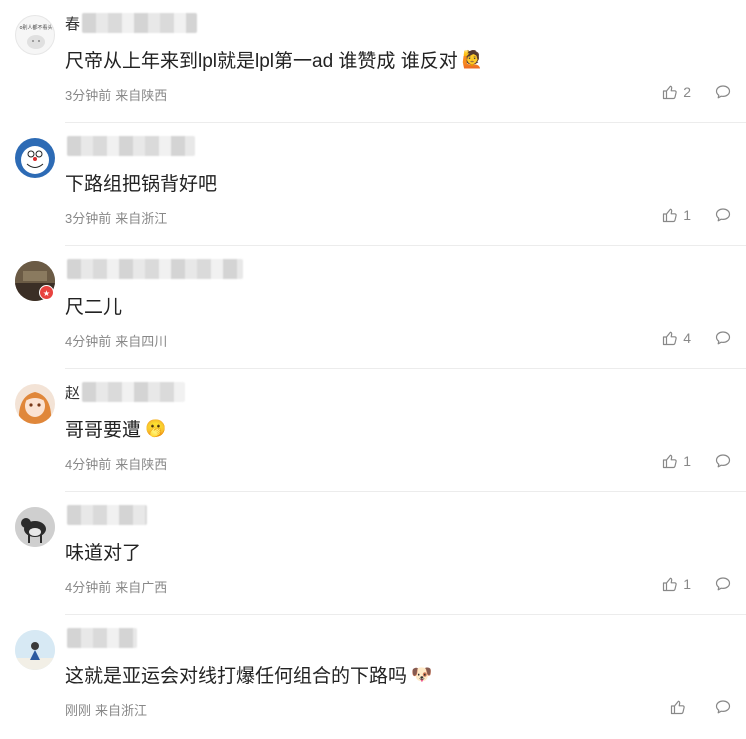 The width and height of the screenshot is (746, 739). I want to click on like-button: 4, so click(676, 338).